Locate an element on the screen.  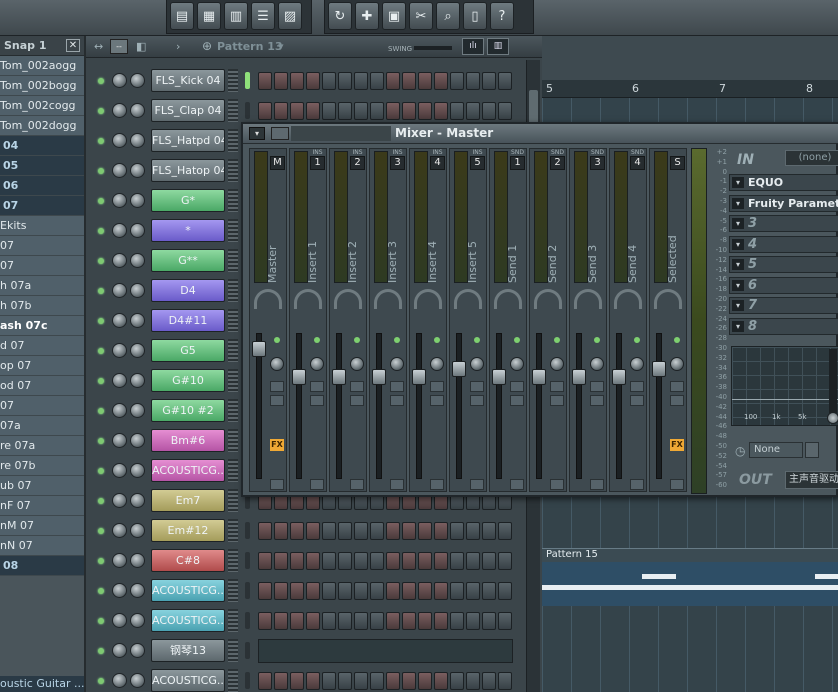
cut-icon: ✂ is located at coordinates (421, 16).